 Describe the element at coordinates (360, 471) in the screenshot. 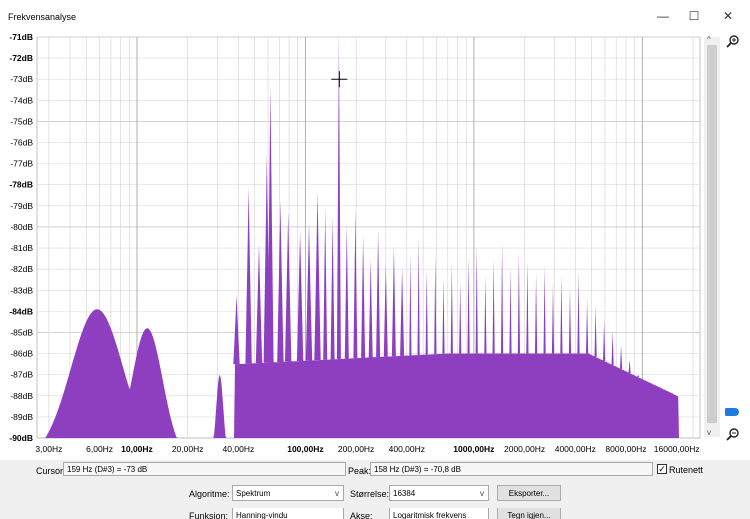

I see `peak-label: Peak:` at that location.